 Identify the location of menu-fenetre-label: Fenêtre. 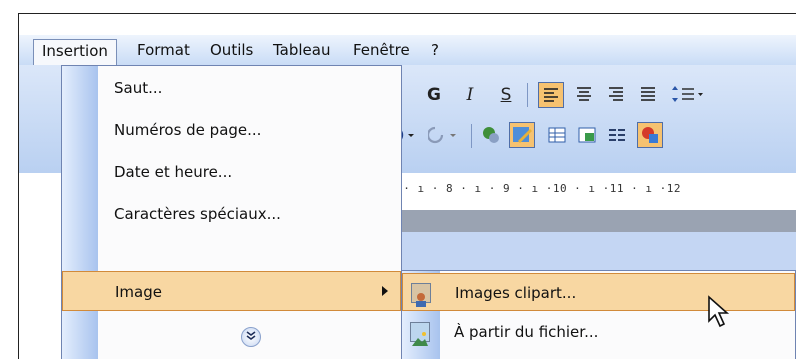
(381, 50).